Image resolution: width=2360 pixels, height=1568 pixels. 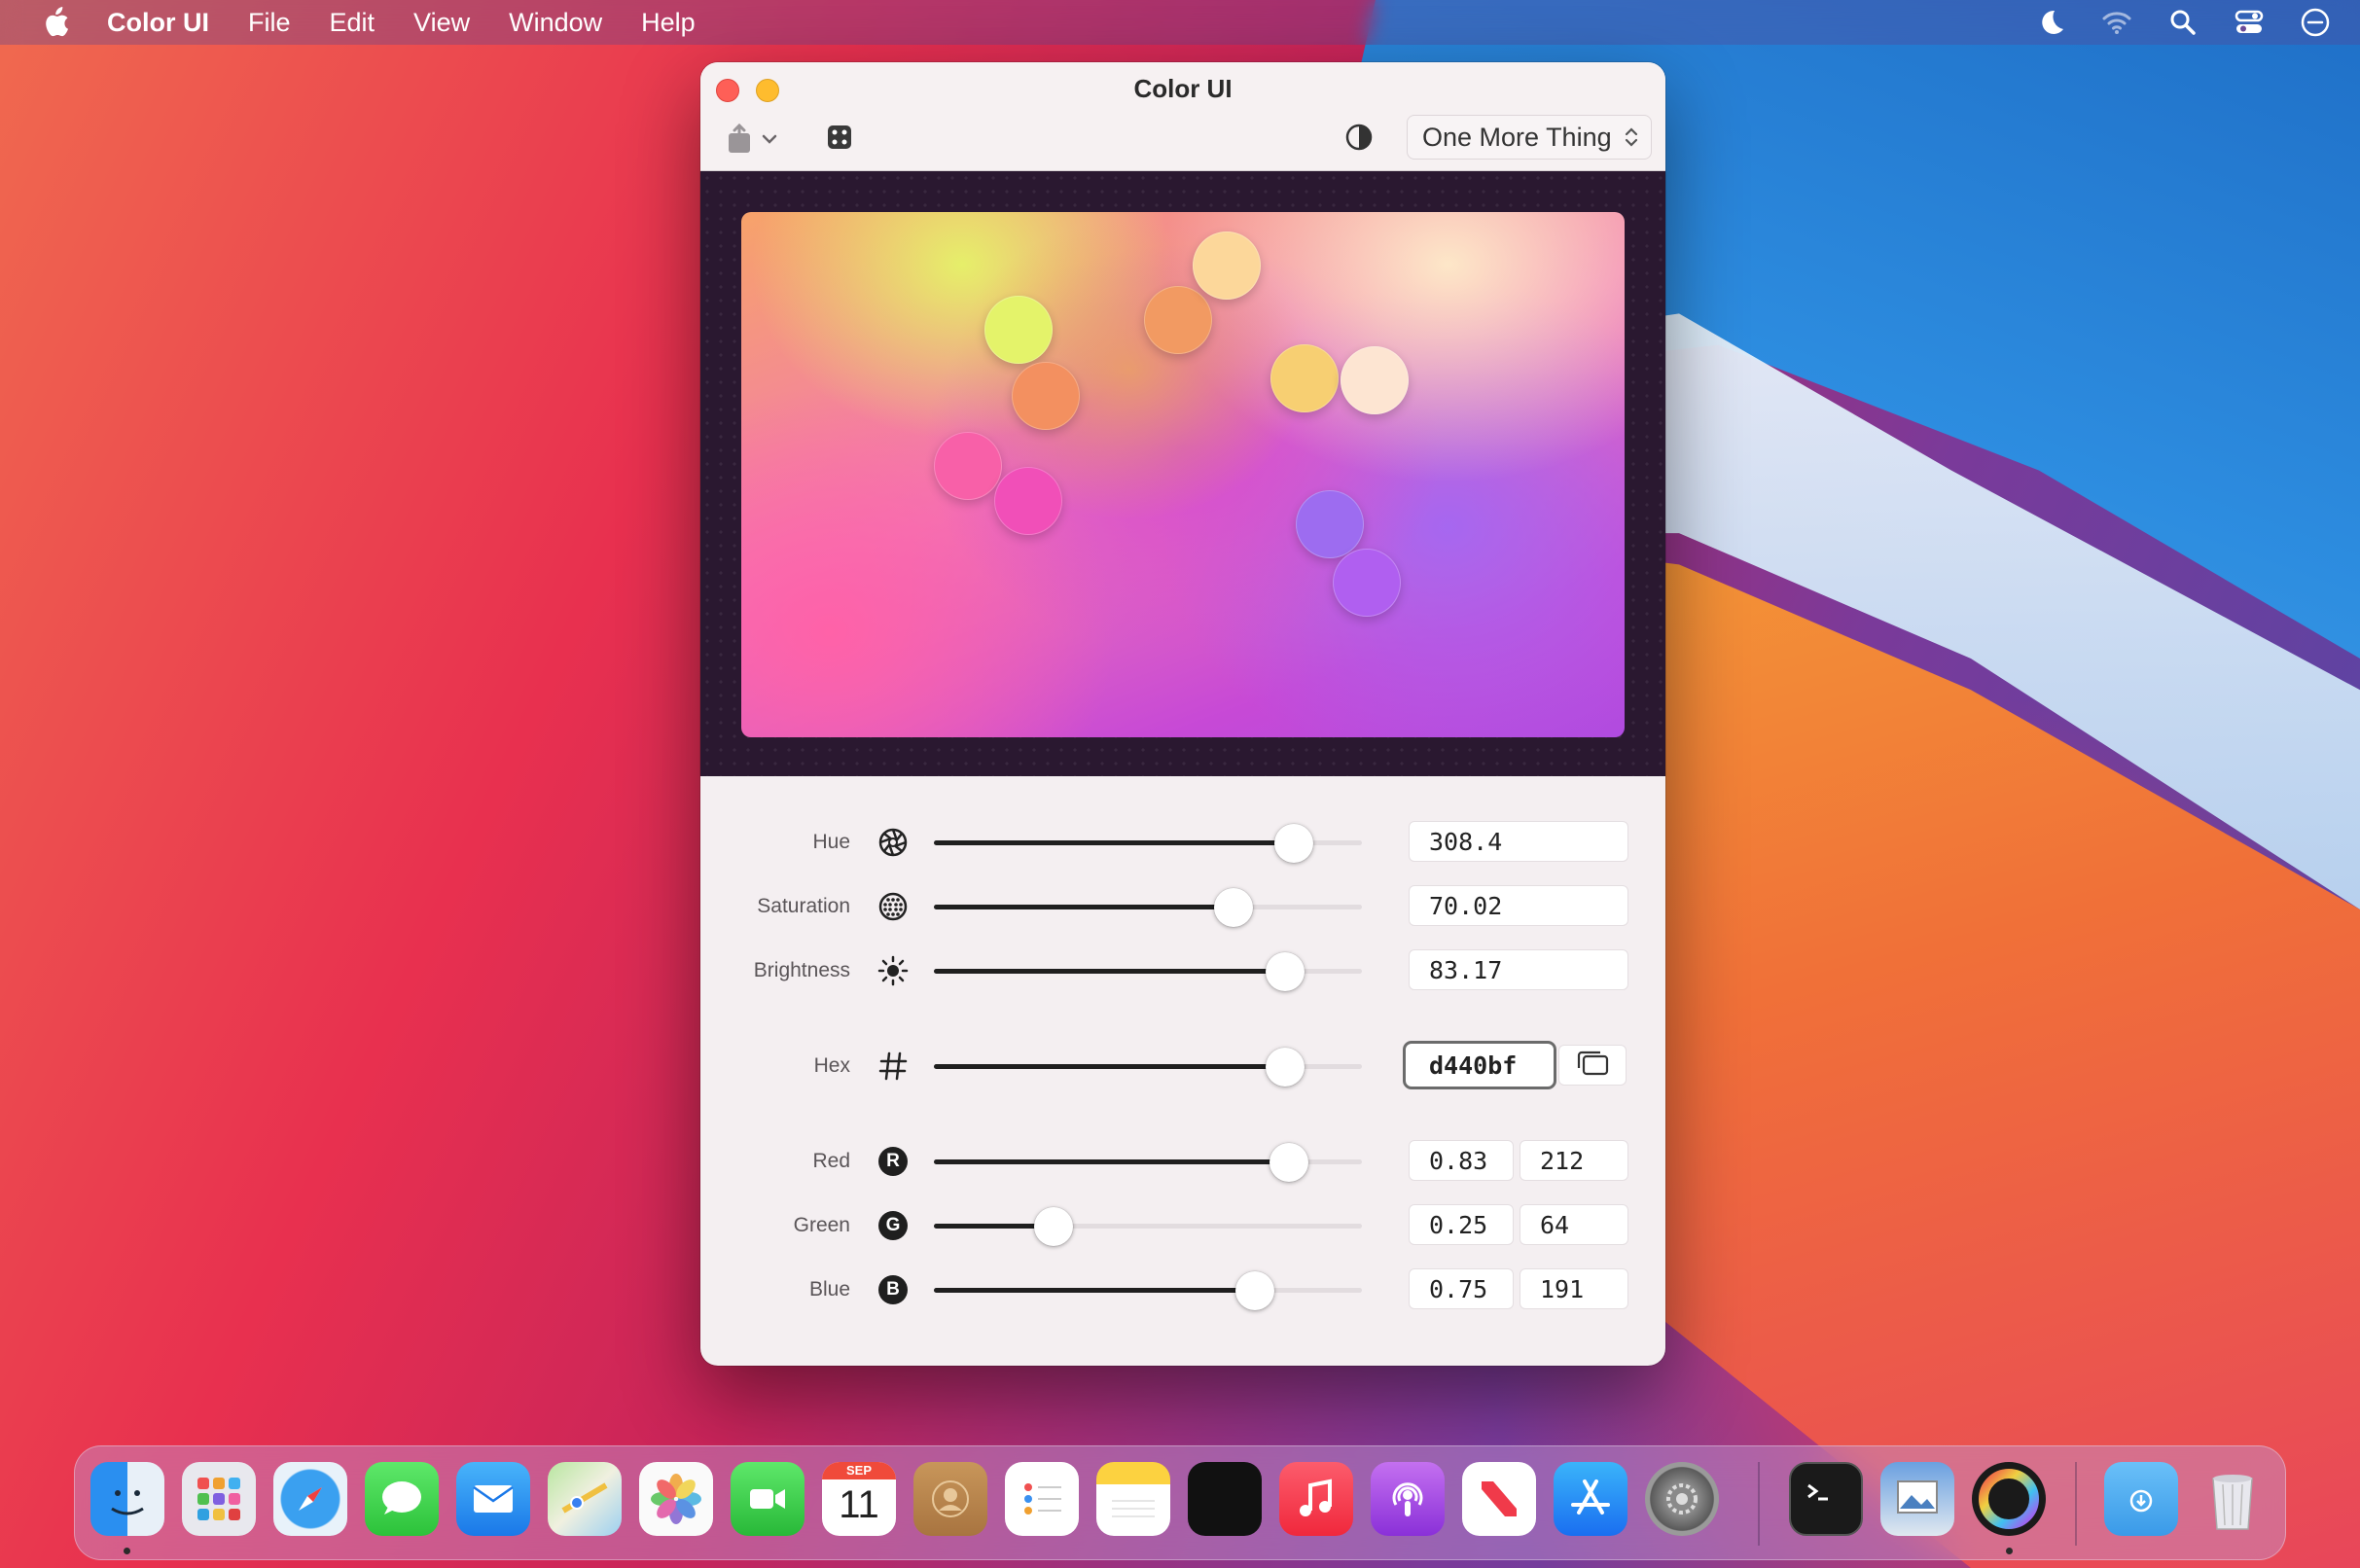 I want to click on brightness-slider, so click(x=1148, y=971).